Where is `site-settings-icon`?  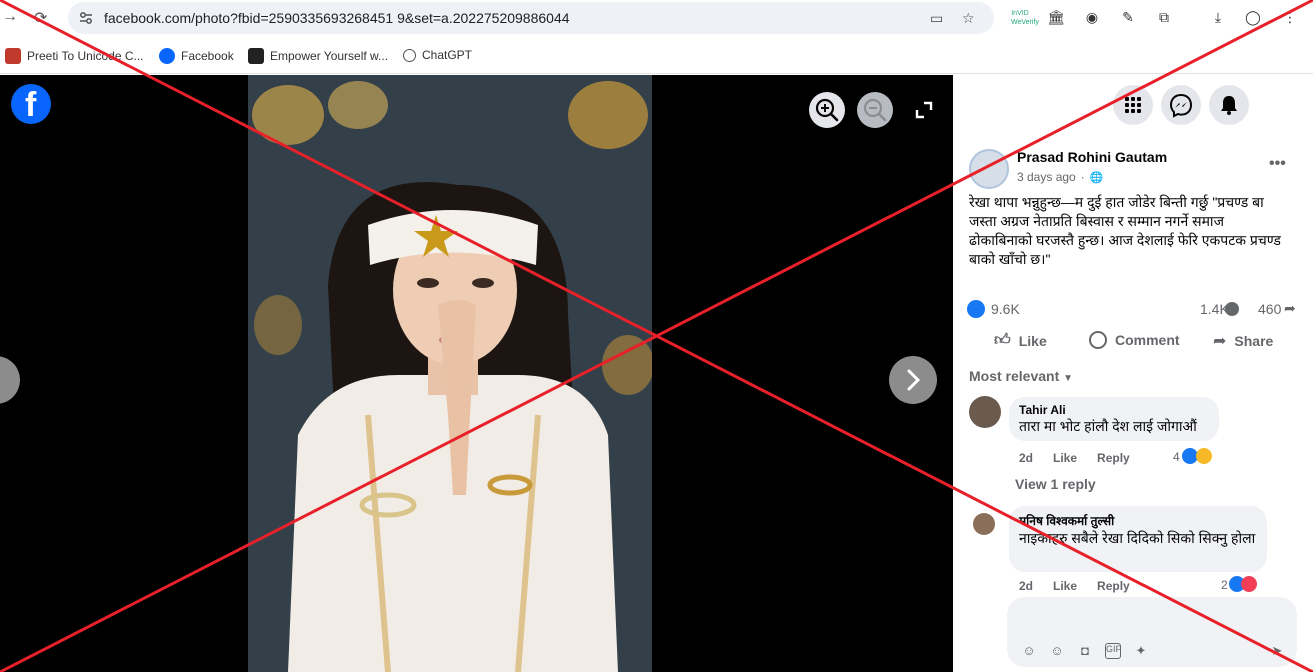
site-settings-icon is located at coordinates (86, 18).